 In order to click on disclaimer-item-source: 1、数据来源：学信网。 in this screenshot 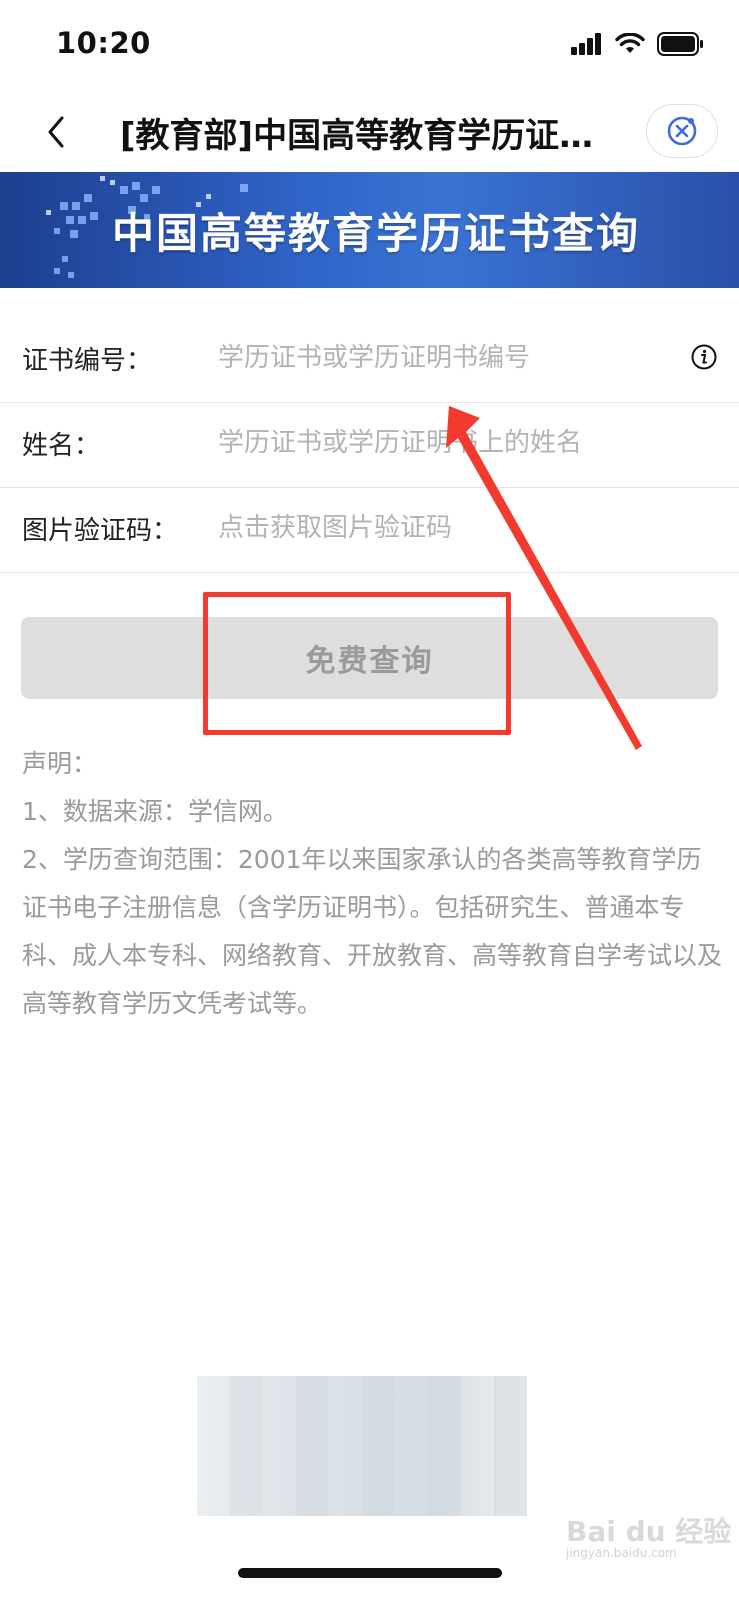, I will do `click(155, 811)`.